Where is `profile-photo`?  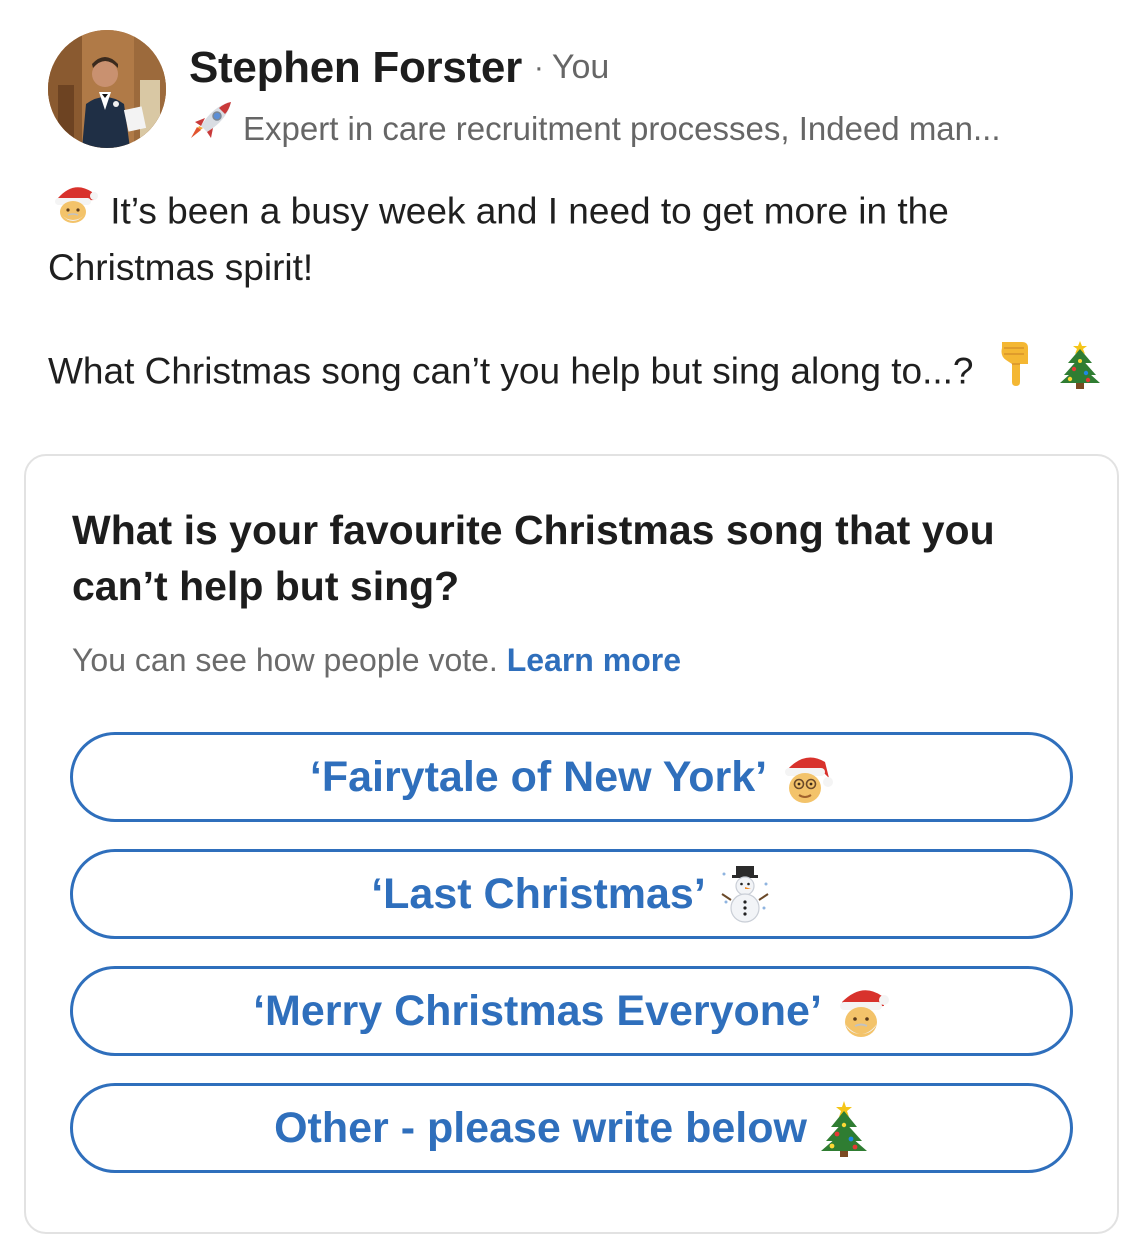
profile-photo is located at coordinates (107, 89).